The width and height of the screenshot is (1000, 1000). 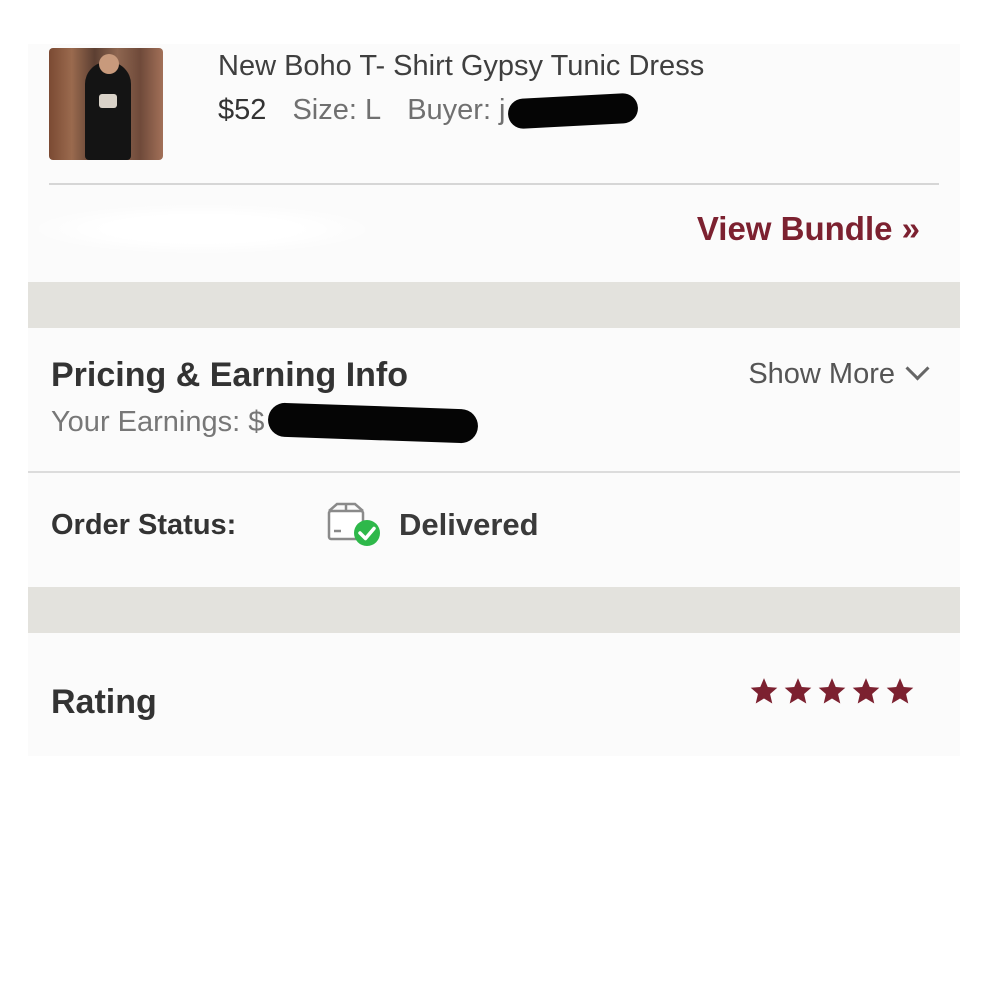 I want to click on order-status-label: Order Status:, so click(x=144, y=525).